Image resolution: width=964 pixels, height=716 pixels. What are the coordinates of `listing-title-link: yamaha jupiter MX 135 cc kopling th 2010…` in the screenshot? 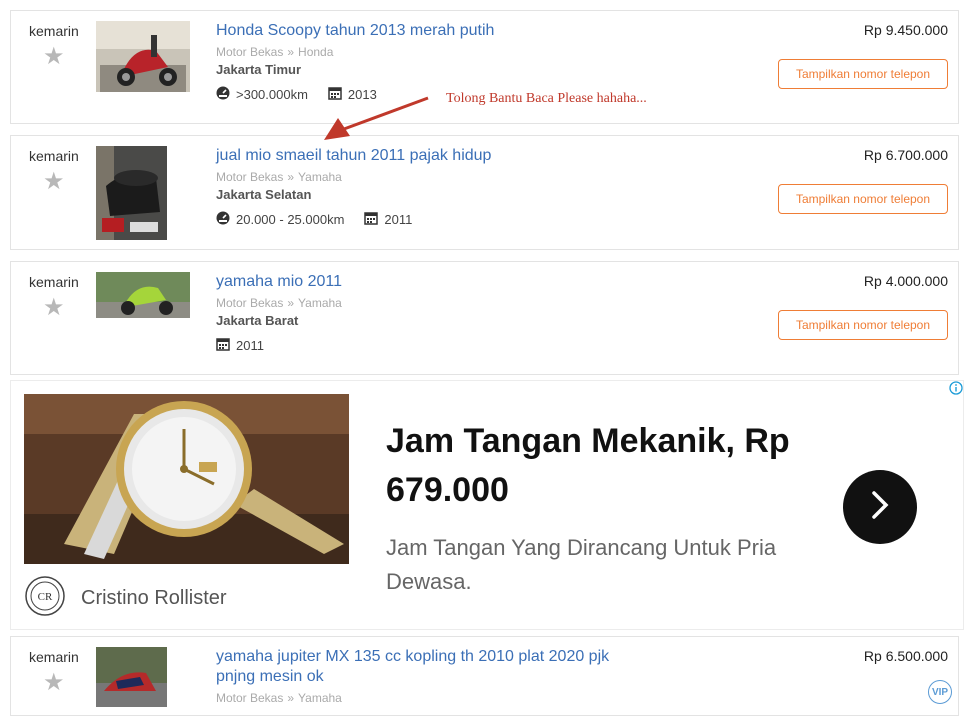 It's located at (426, 667).